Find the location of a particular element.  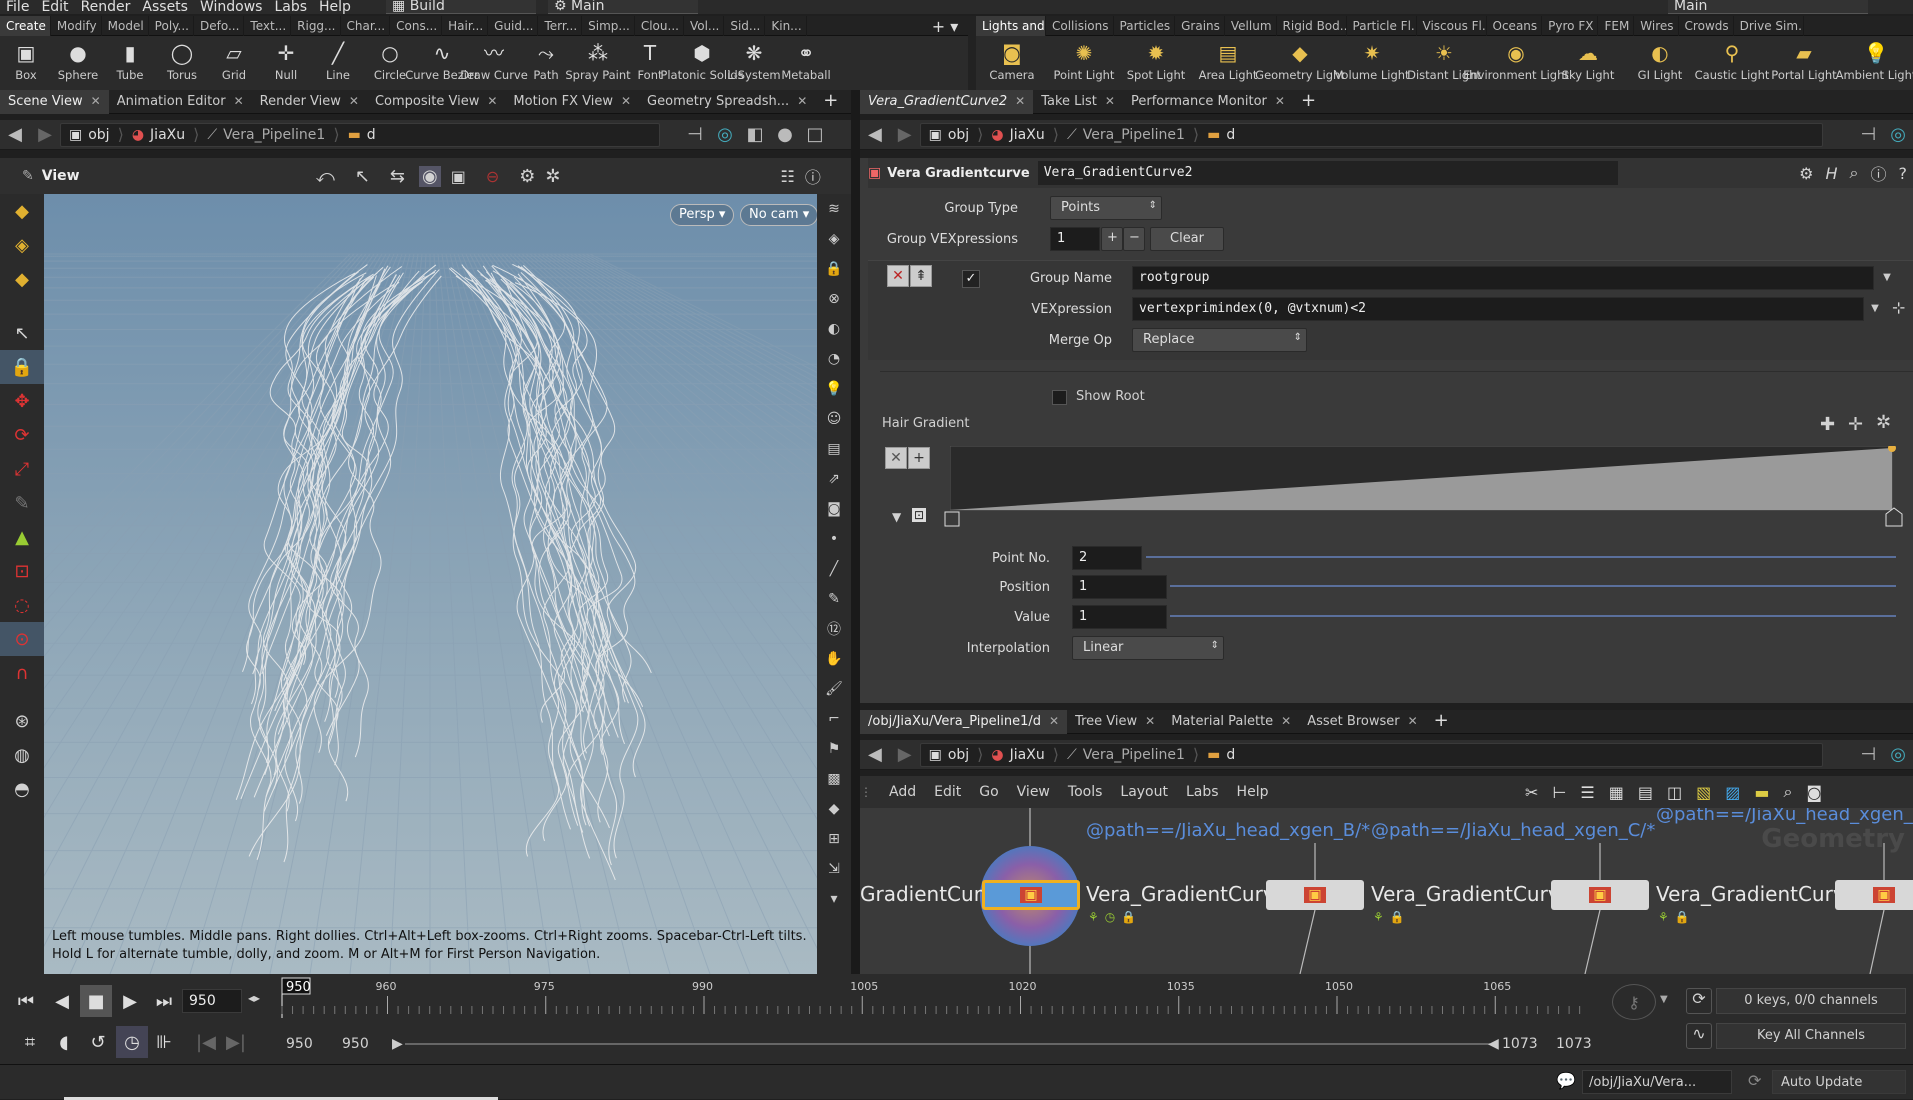

shelf-tab: Particles is located at coordinates (1145, 26).